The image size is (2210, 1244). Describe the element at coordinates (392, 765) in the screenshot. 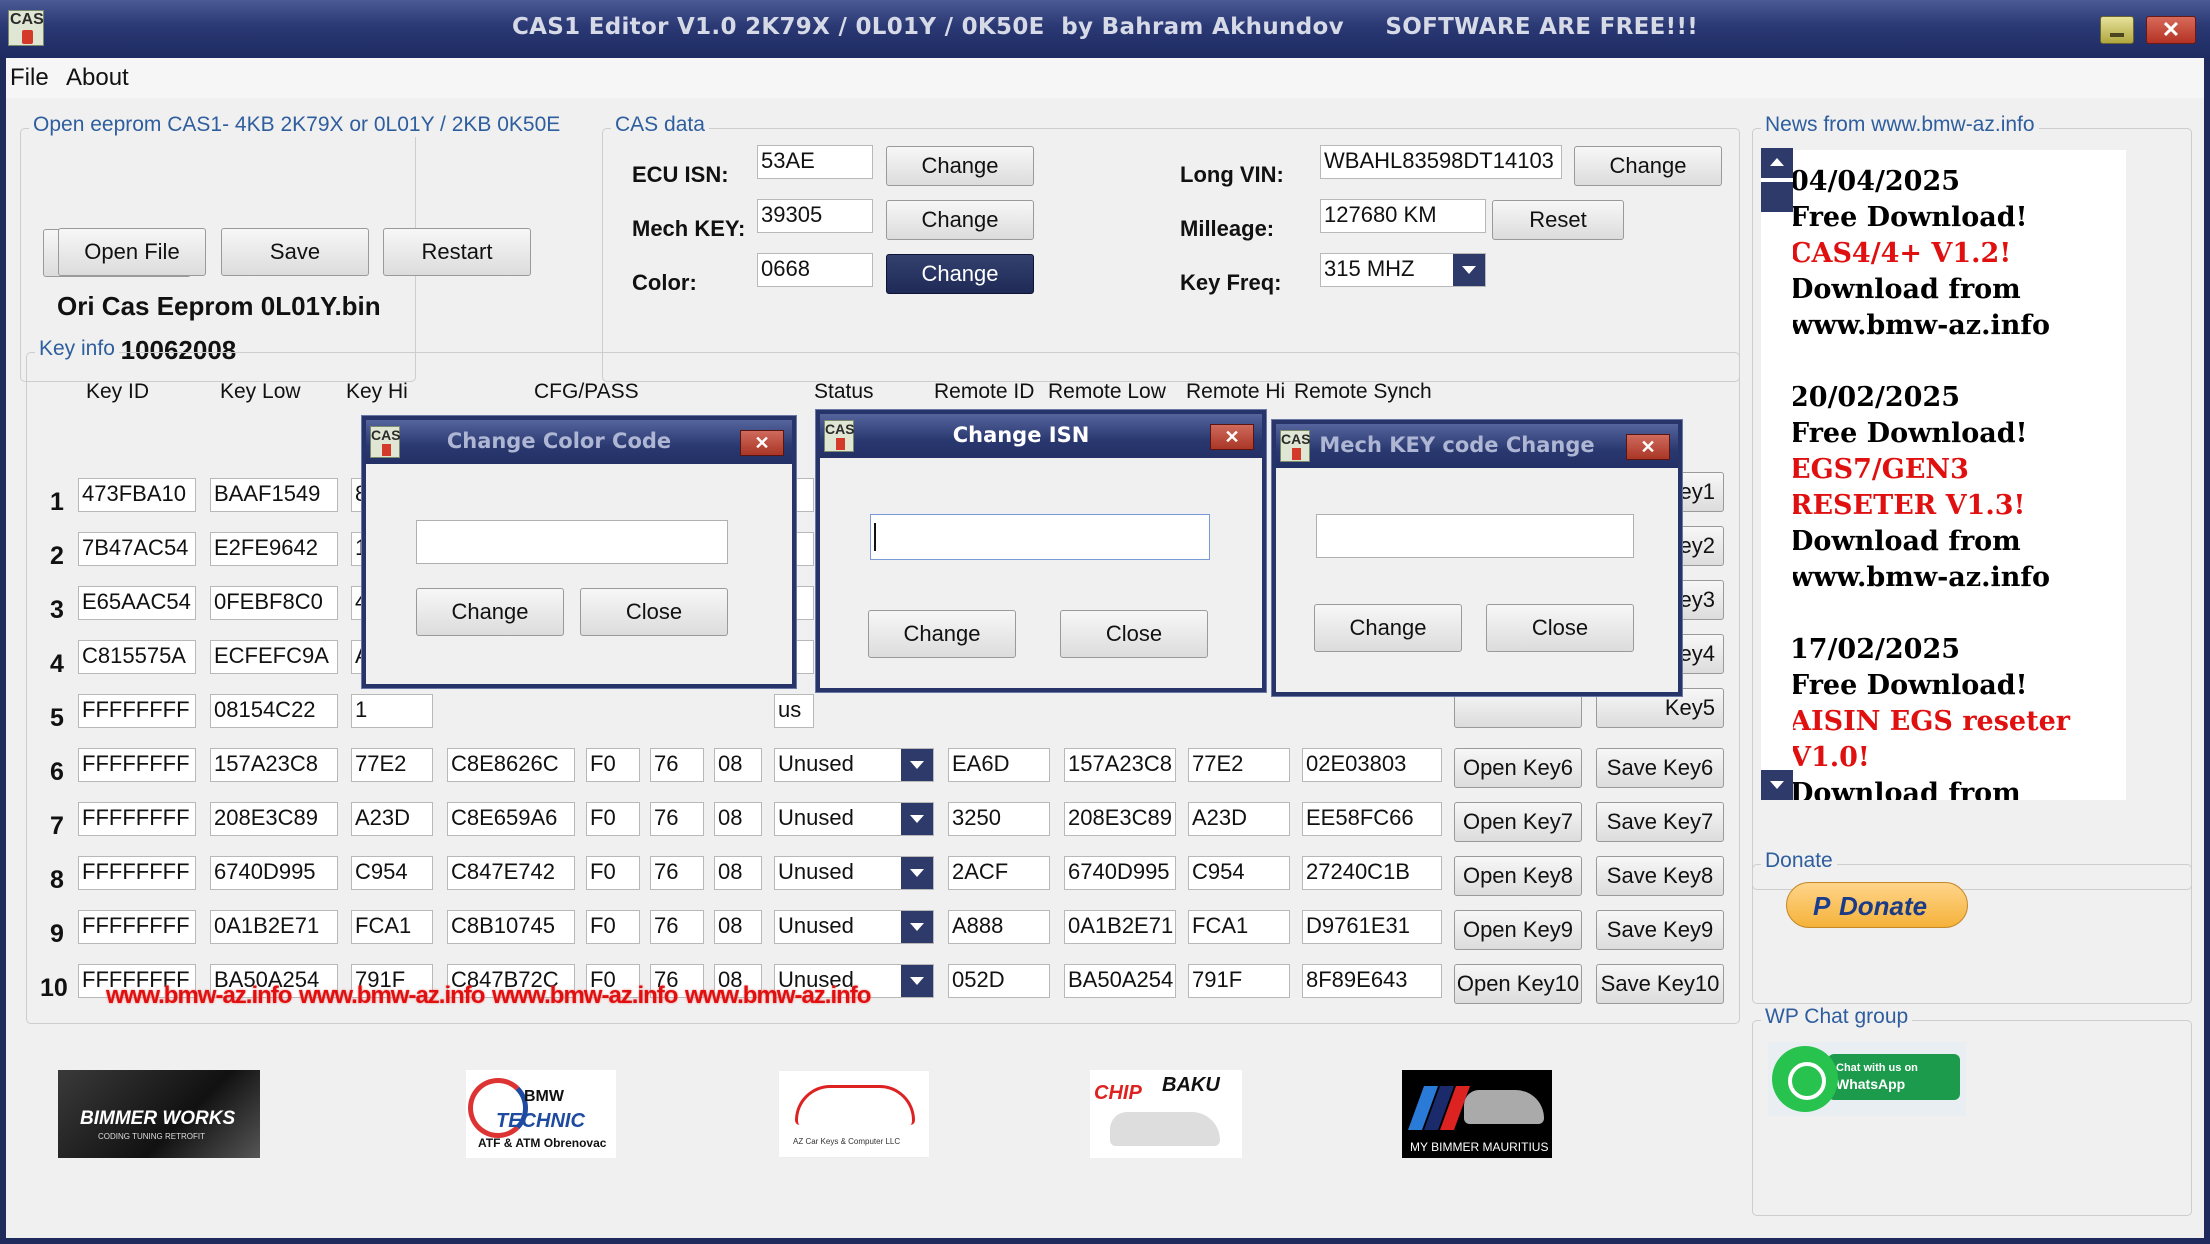

I see `key-hi-field: 77E2` at that location.